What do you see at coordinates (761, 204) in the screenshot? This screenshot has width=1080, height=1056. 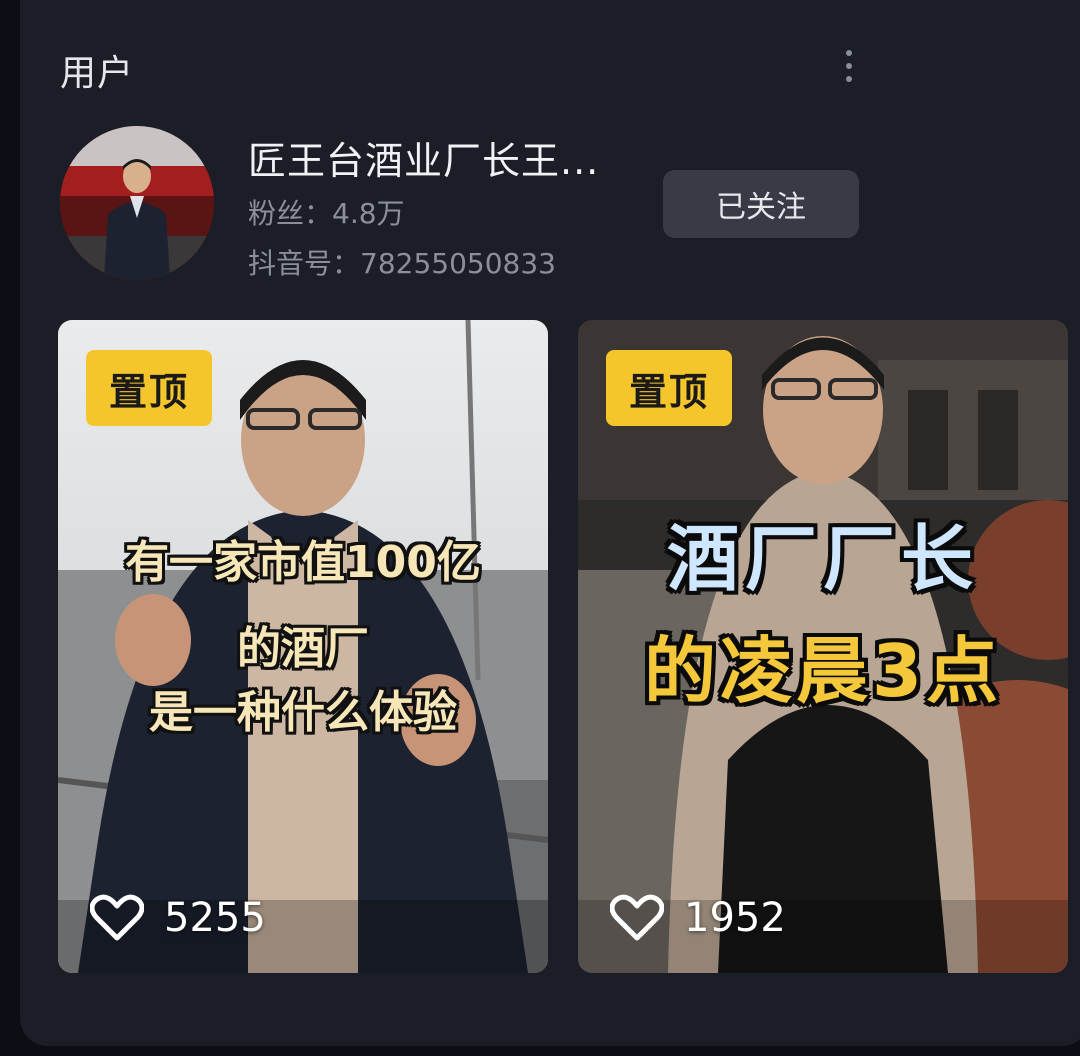 I see `following-button: 已关注` at bounding box center [761, 204].